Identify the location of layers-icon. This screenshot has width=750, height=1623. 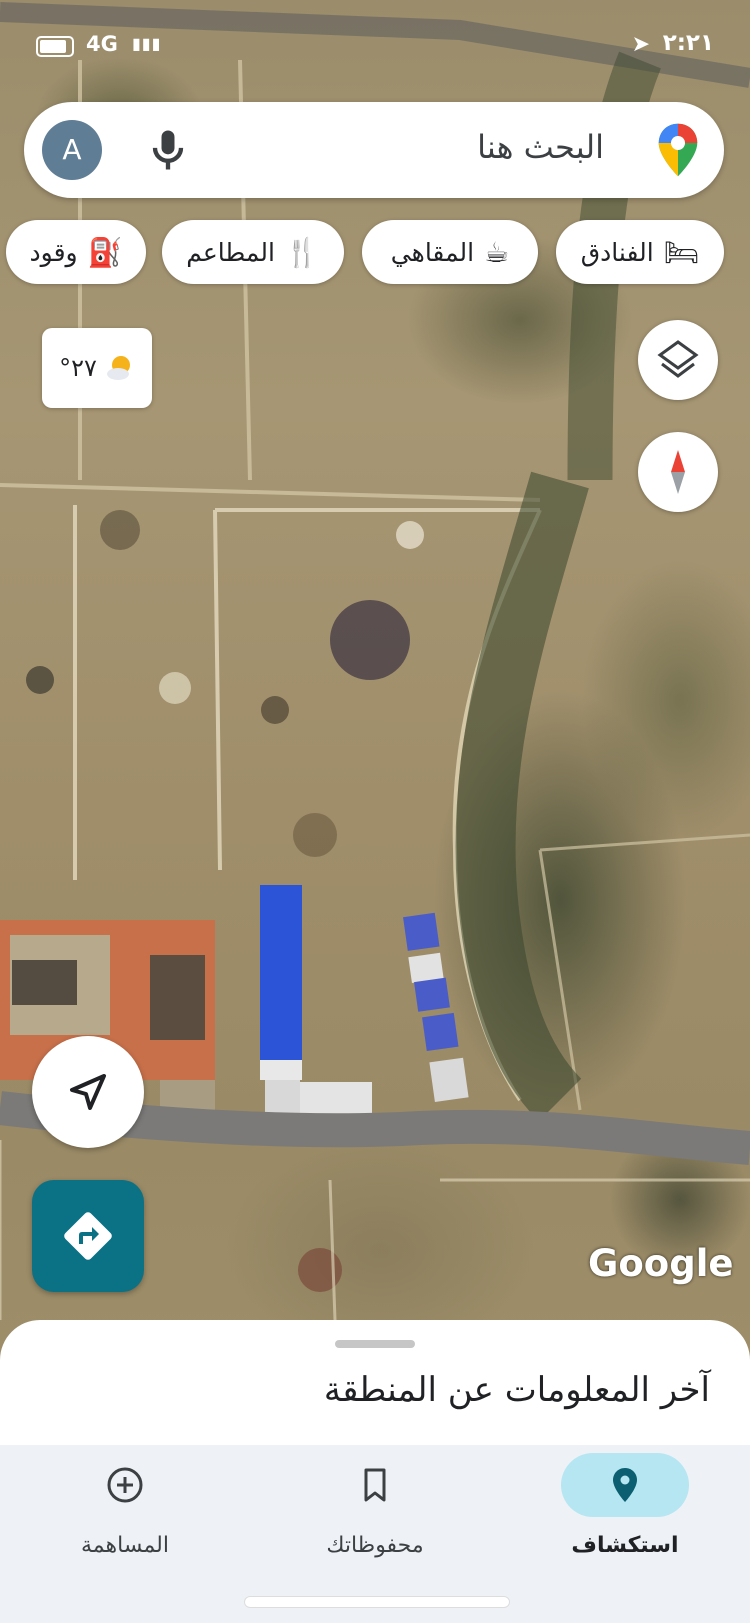
(678, 359).